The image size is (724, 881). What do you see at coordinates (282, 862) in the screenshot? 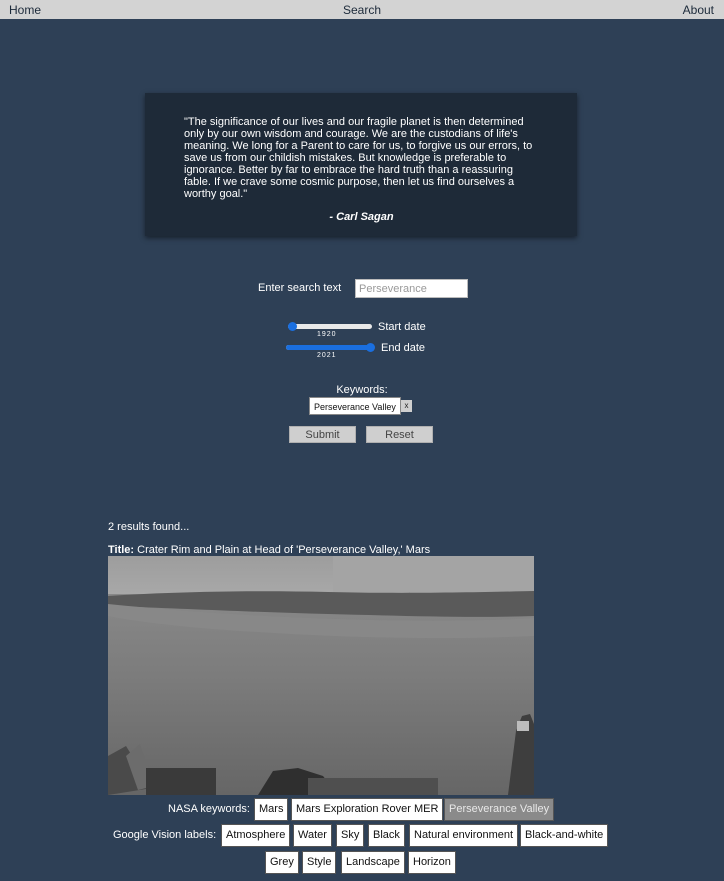
I see `vision-label-tag: Grey` at bounding box center [282, 862].